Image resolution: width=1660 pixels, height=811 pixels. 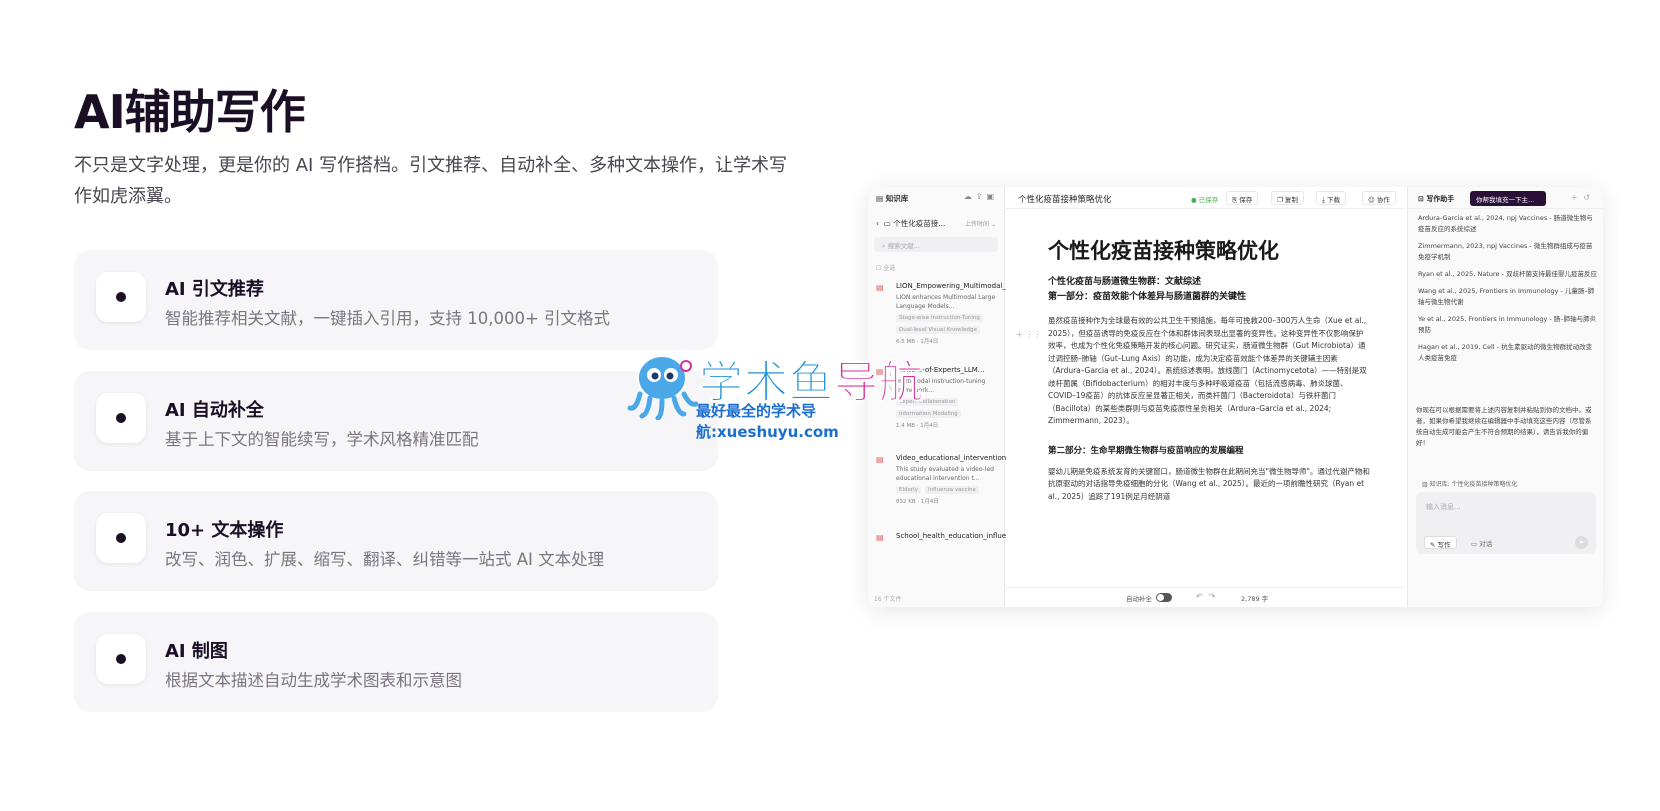 What do you see at coordinates (396, 300) in the screenshot?
I see `feature-card-citation: AI 引文推荐 智能推荐相关文献，一键插入引用，支持 10,000+ 引文格式` at bounding box center [396, 300].